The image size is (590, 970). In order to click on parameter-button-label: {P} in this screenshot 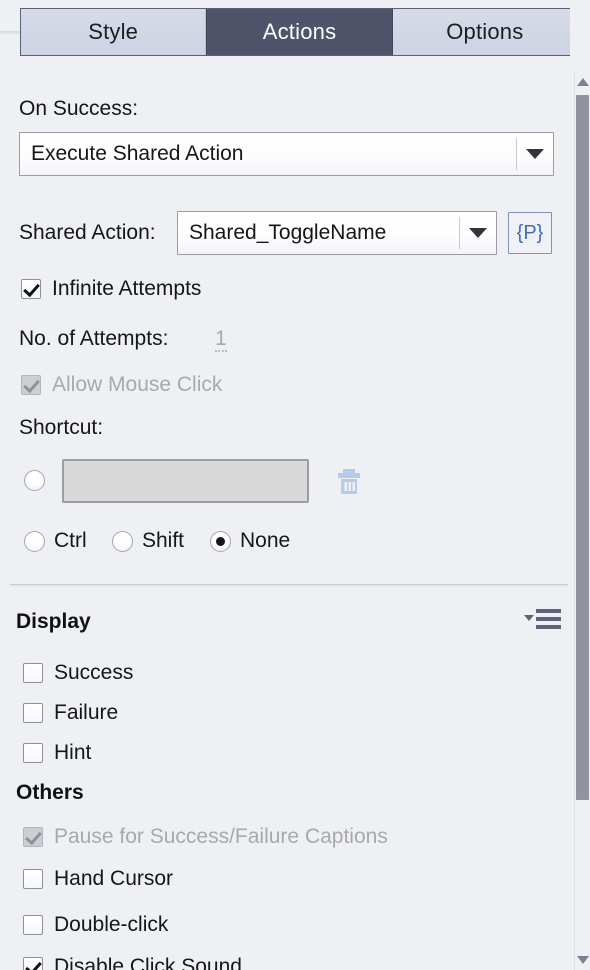, I will do `click(530, 232)`.